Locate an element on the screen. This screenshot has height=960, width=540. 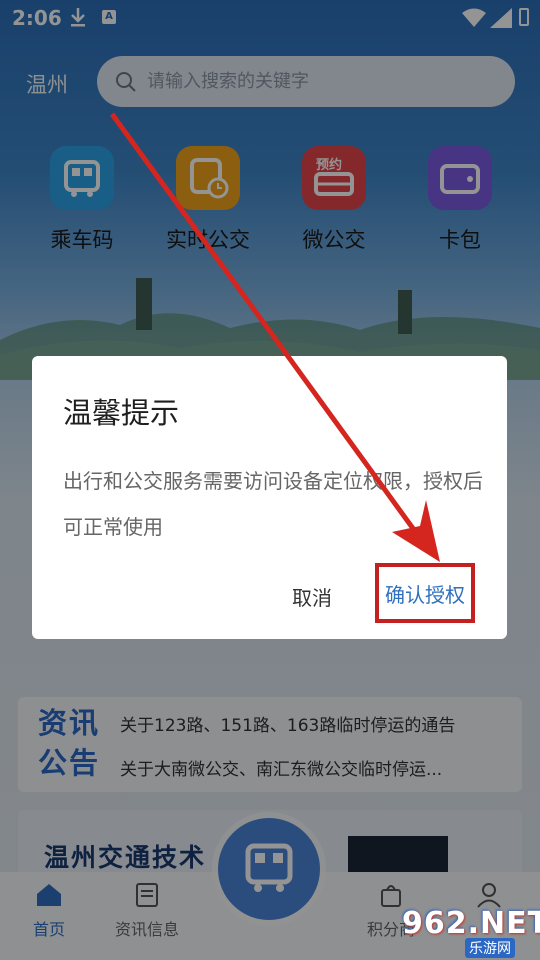
dialog-message: 出行和公交服务需要访问设备定位权限，授权后可正常使用 is located at coordinates (273, 504).